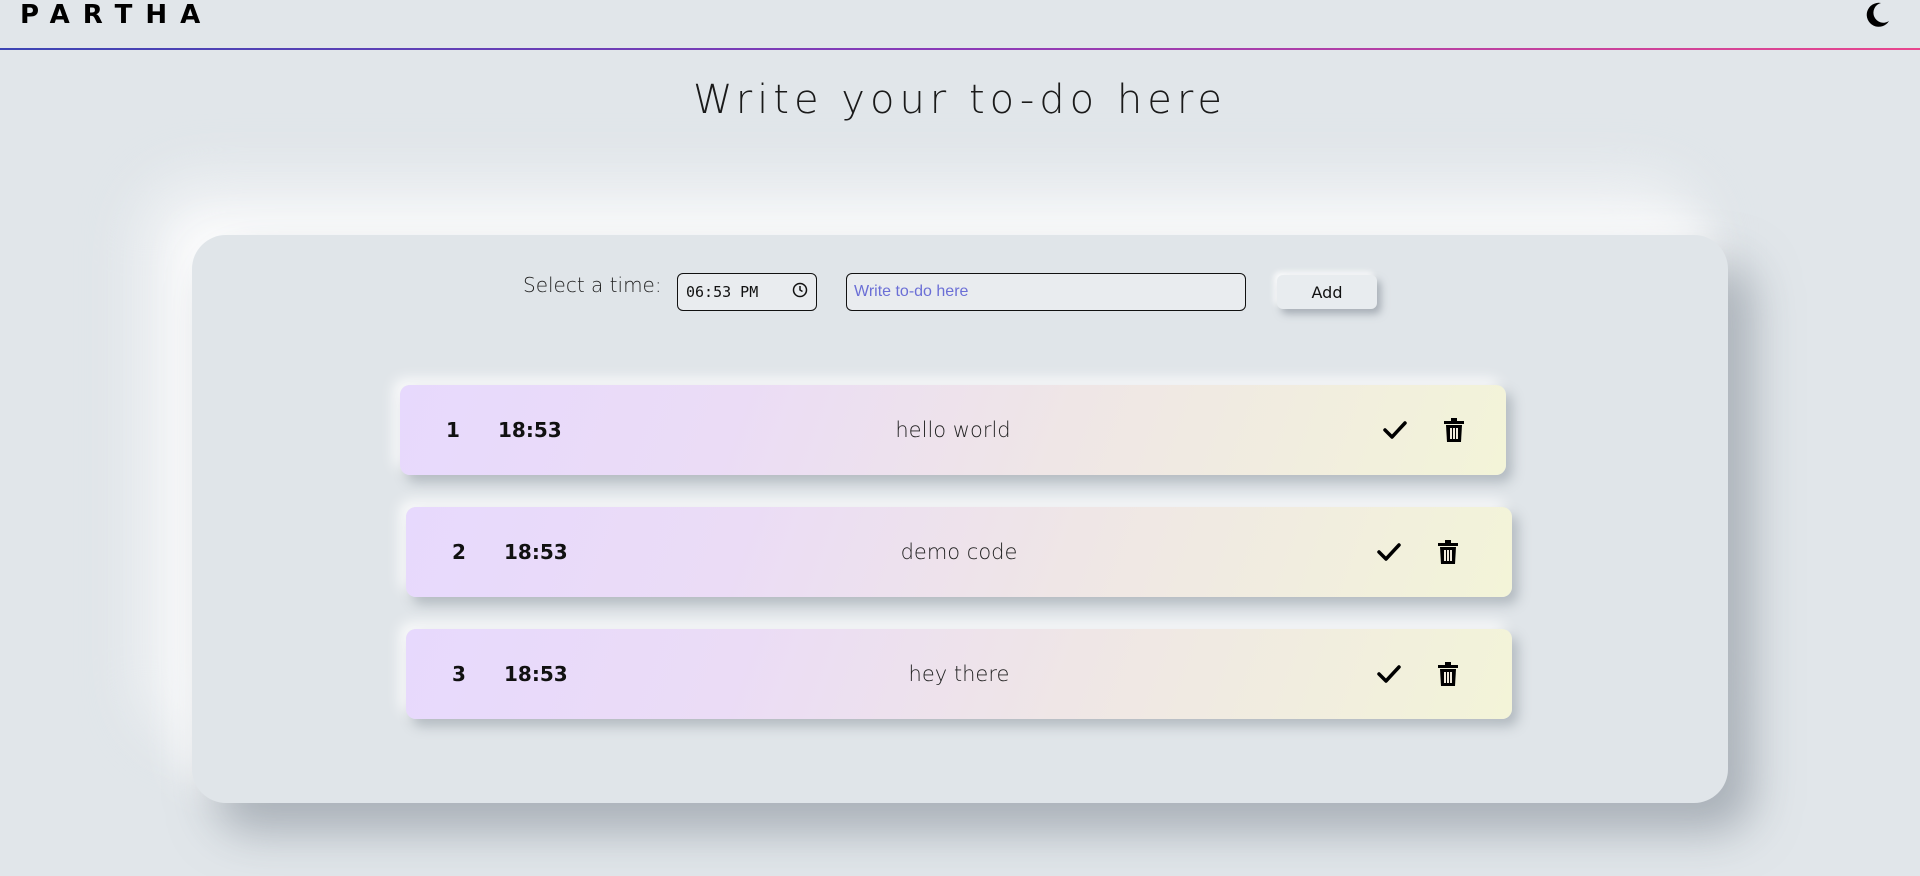  I want to click on todo-text: hey there, so click(959, 674).